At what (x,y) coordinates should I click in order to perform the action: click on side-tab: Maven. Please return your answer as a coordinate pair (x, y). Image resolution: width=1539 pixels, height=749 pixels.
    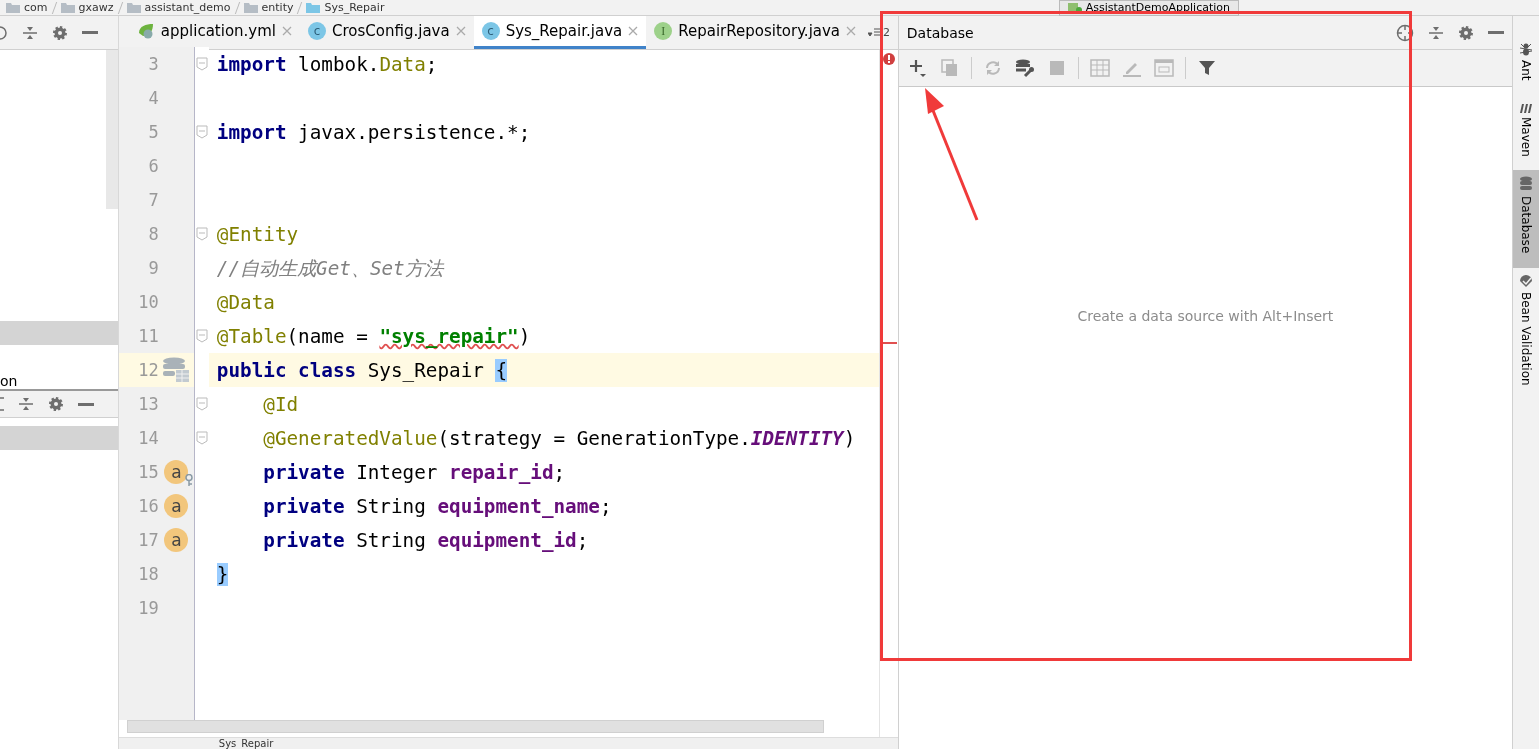
    Looking at the image, I should click on (1526, 132).